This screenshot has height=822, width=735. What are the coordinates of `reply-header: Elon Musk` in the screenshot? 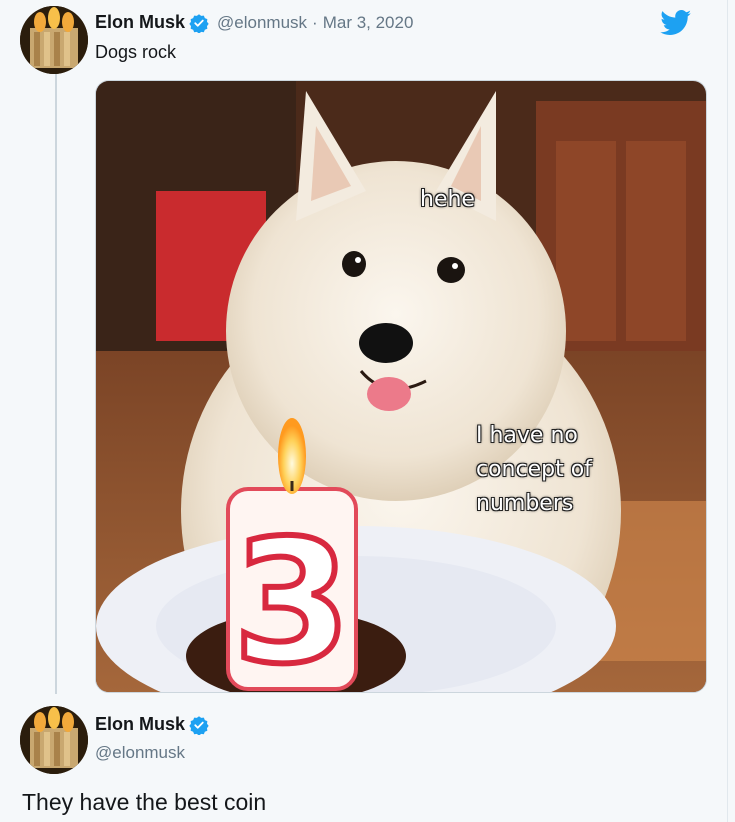 It's located at (156, 724).